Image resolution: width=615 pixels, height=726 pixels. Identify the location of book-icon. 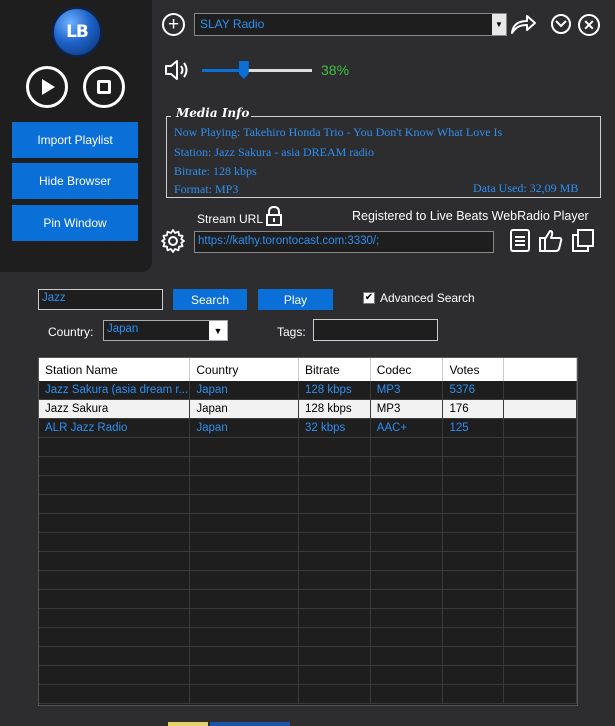
(520, 240).